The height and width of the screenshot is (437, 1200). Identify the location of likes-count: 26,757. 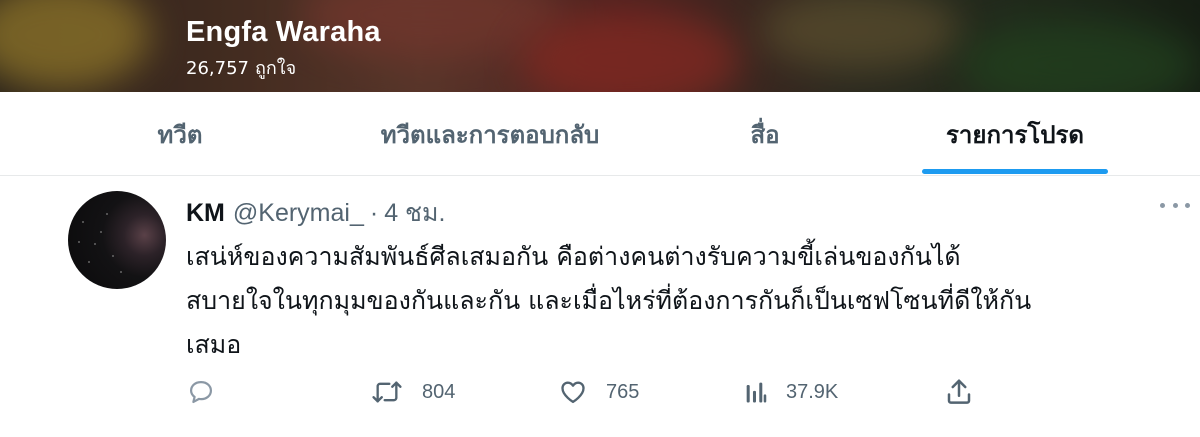
(217, 68).